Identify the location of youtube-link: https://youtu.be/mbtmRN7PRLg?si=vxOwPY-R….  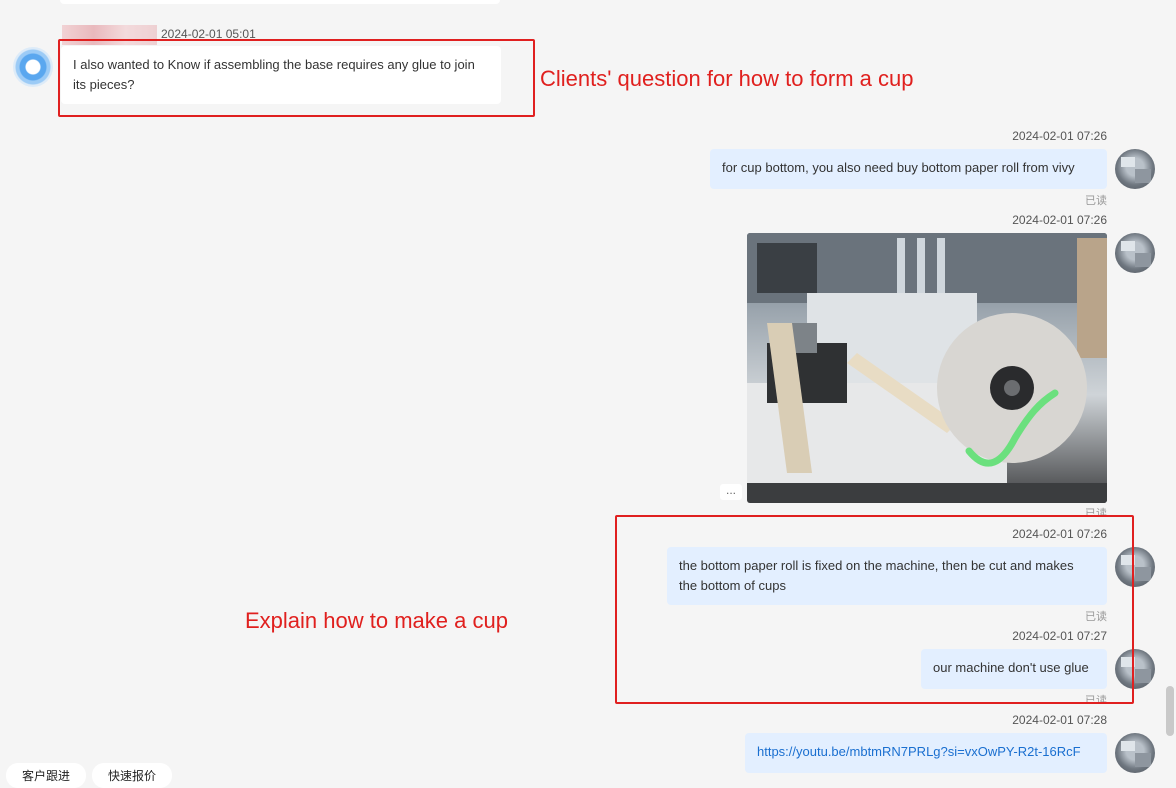
(919, 751).